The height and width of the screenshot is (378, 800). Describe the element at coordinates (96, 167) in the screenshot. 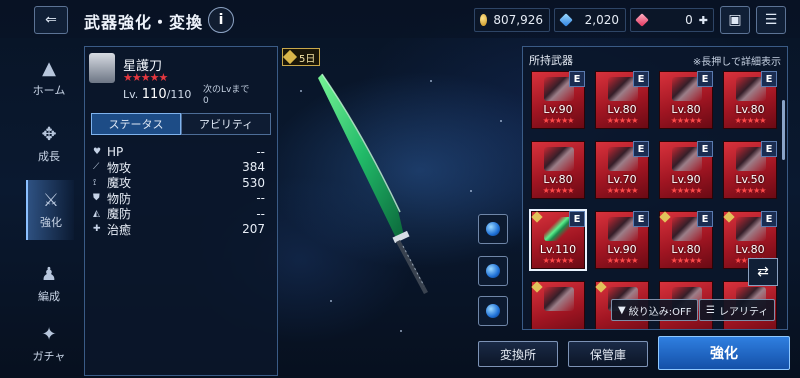

I see `physical-attack-icon: ⟋` at that location.